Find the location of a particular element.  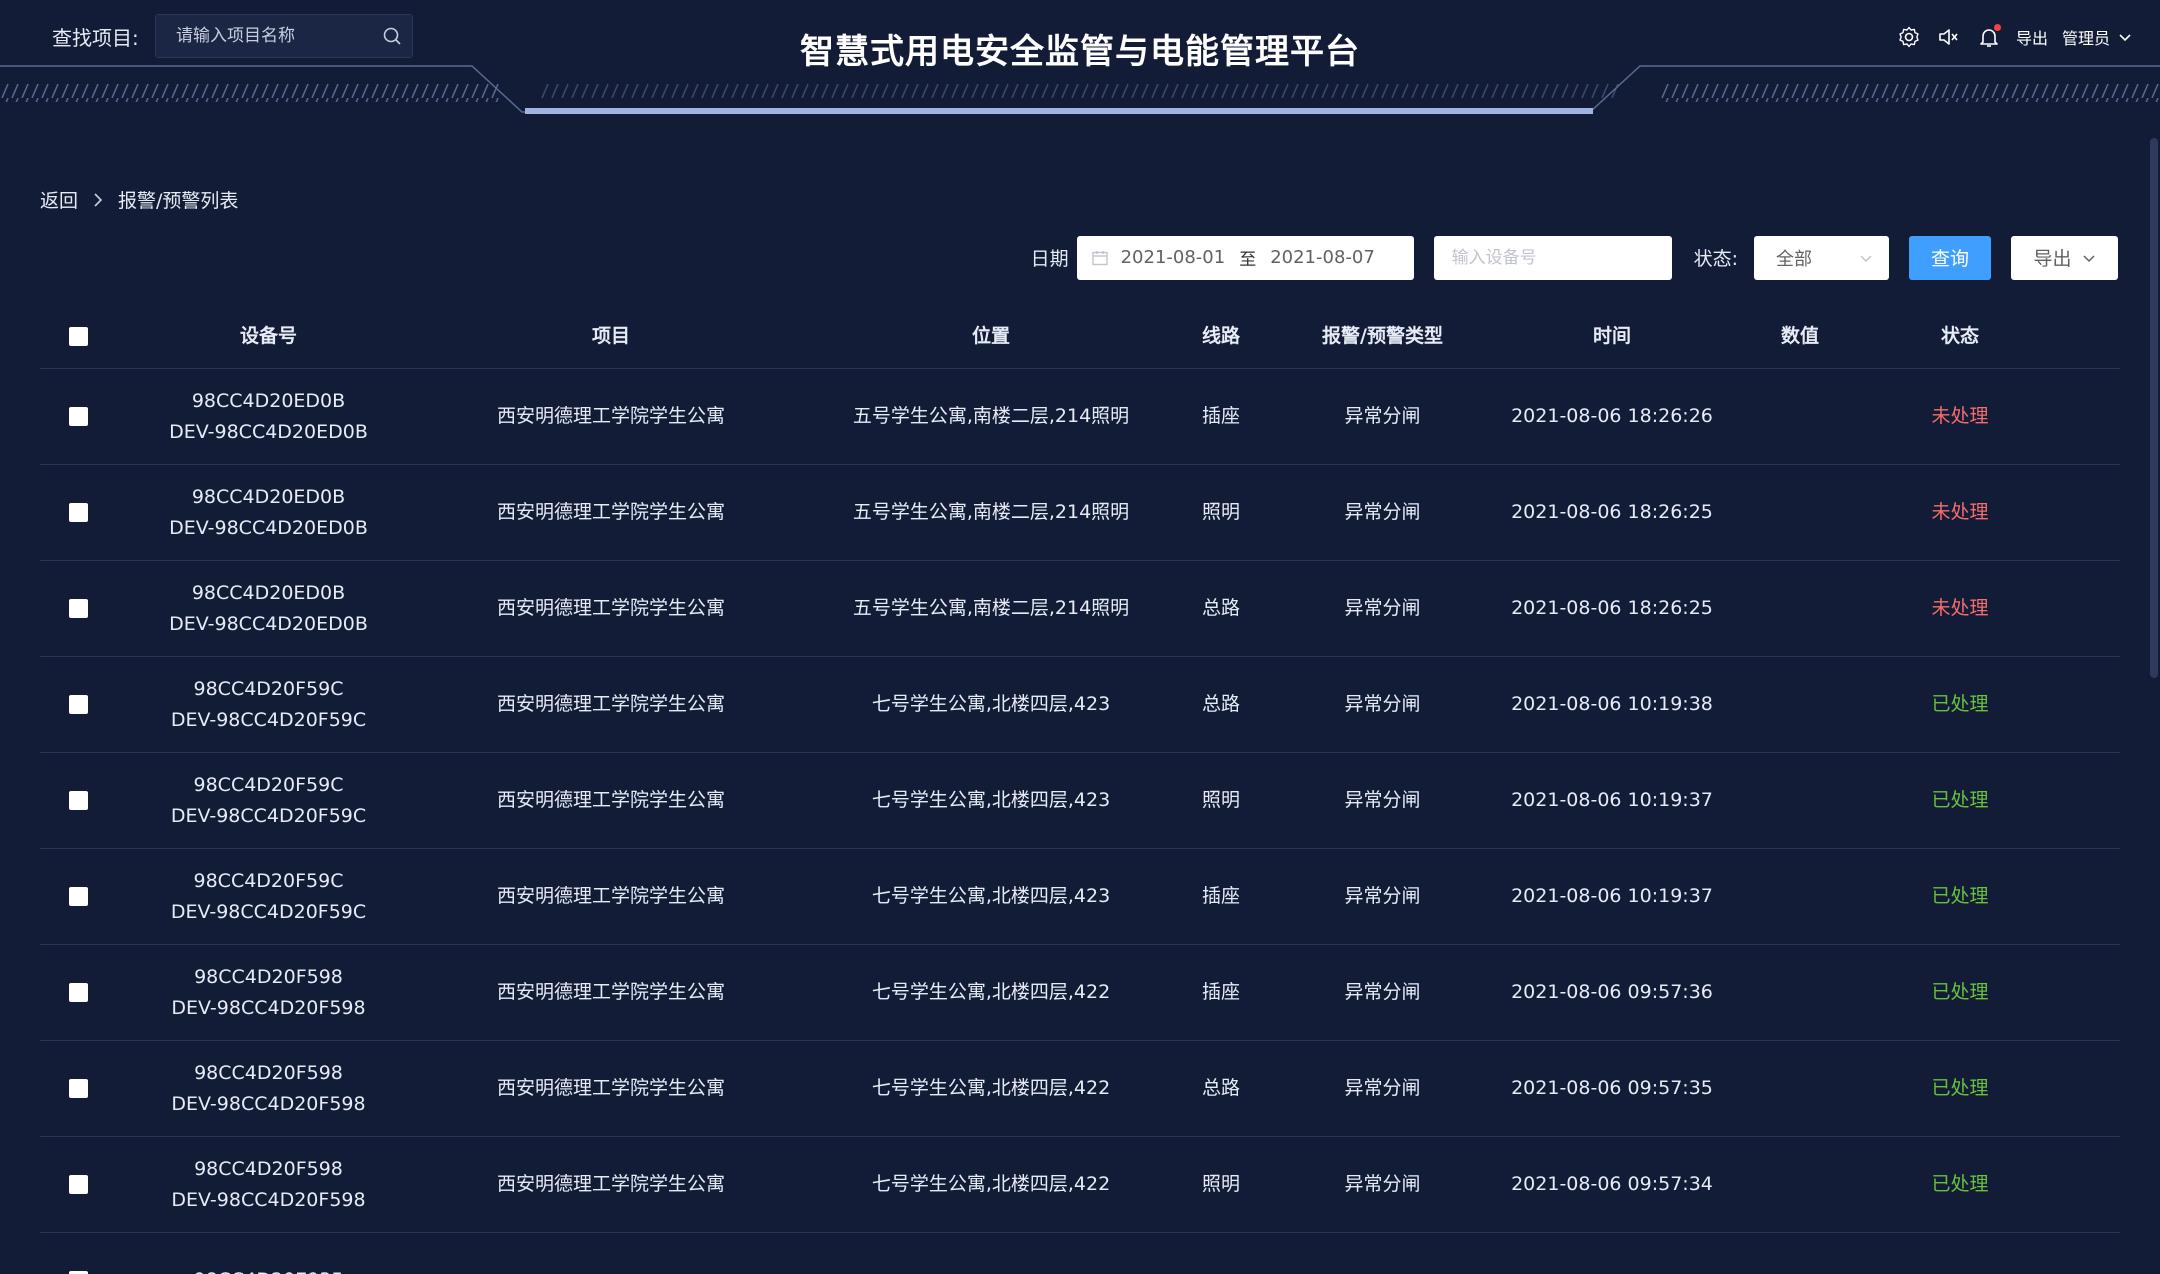

cell-project is located at coordinates (611, 1253).